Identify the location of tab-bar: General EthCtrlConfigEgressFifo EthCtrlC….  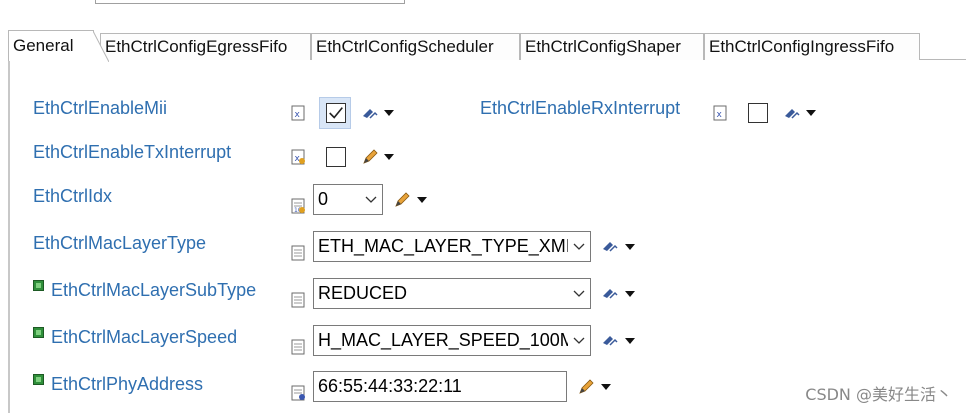
(487, 46).